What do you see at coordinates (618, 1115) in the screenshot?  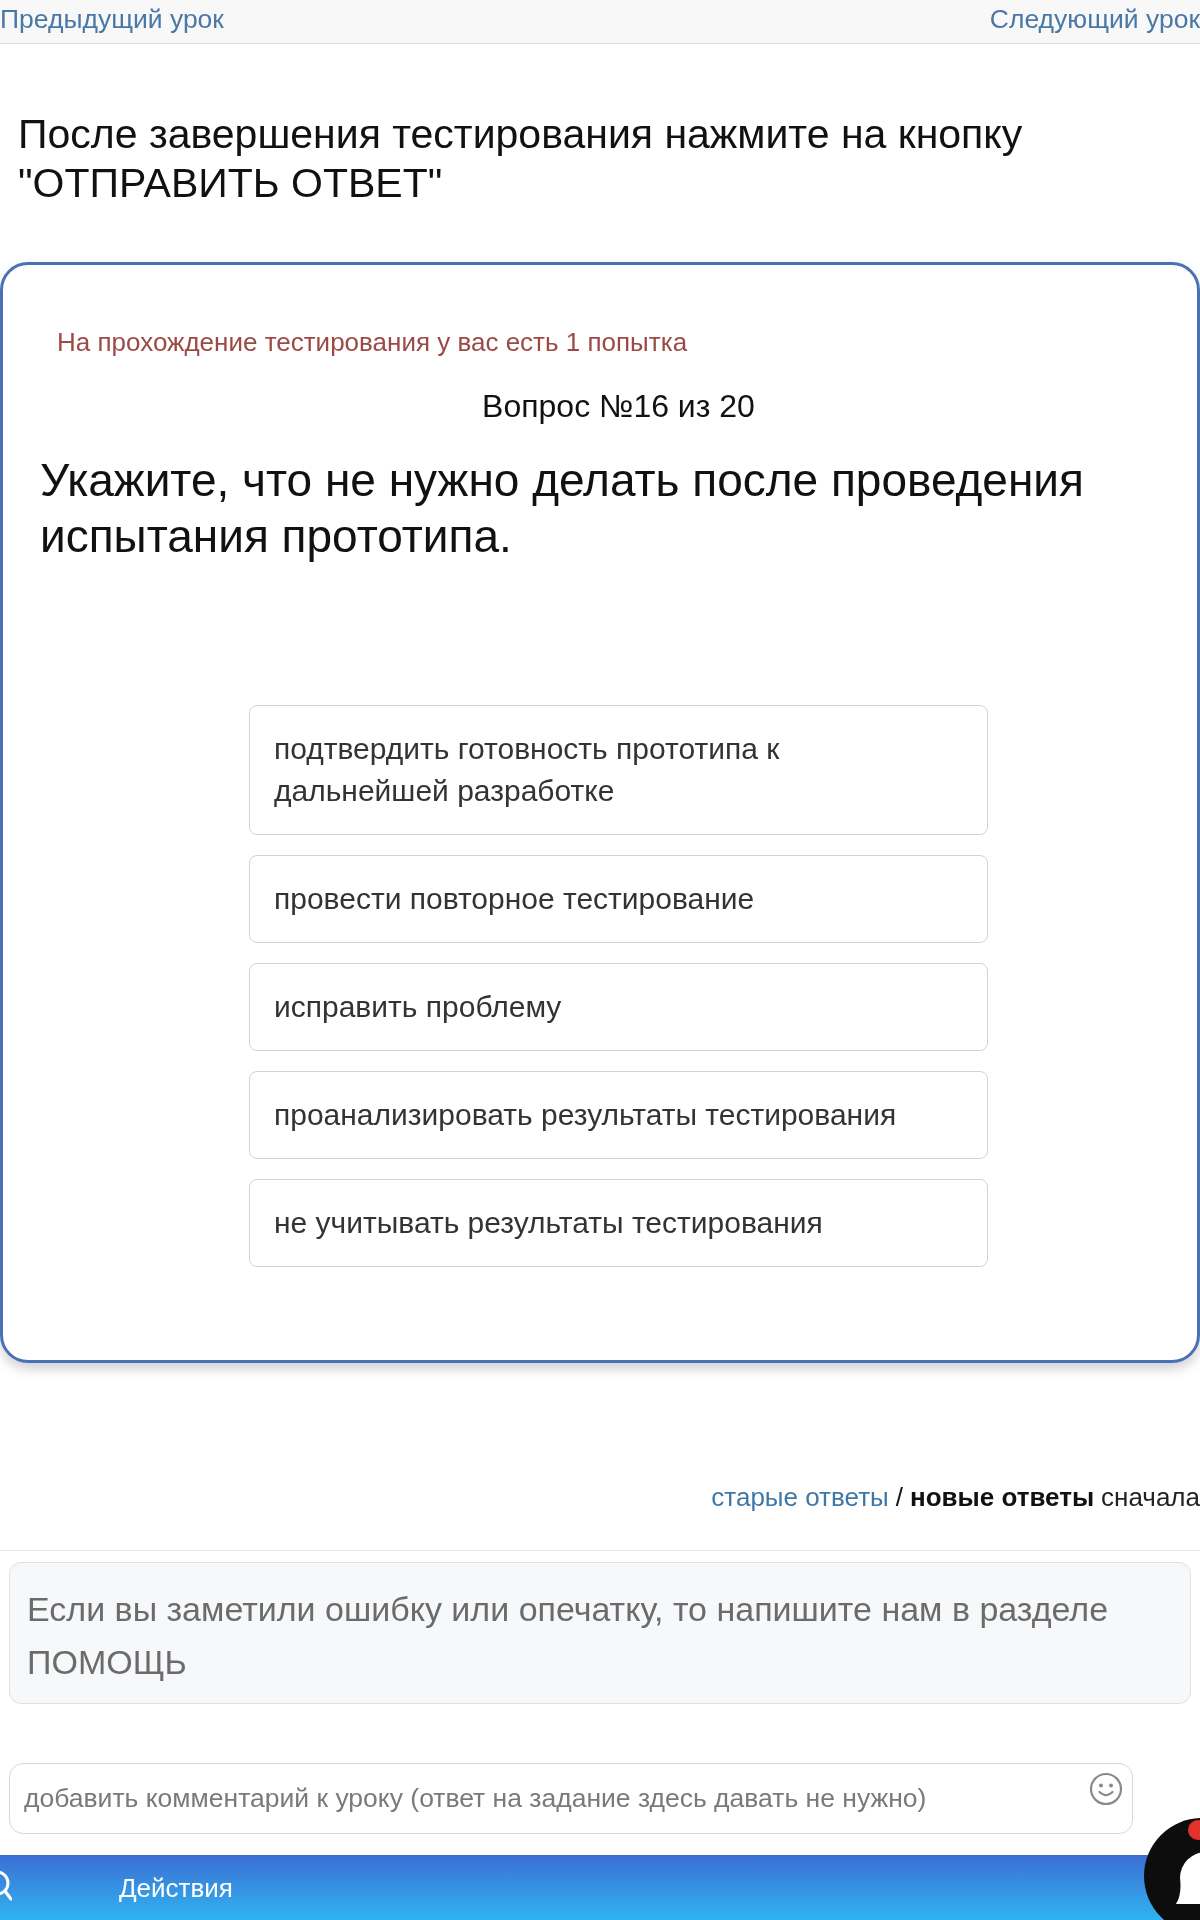 I see `answer-option: проанализировать результаты тестирования` at bounding box center [618, 1115].